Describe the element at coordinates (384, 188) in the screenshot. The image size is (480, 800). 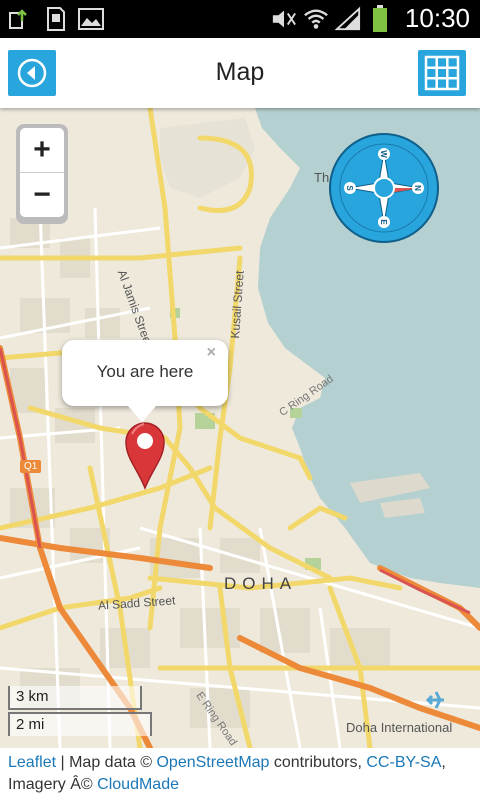
I see `compass-icon: W E S N` at that location.